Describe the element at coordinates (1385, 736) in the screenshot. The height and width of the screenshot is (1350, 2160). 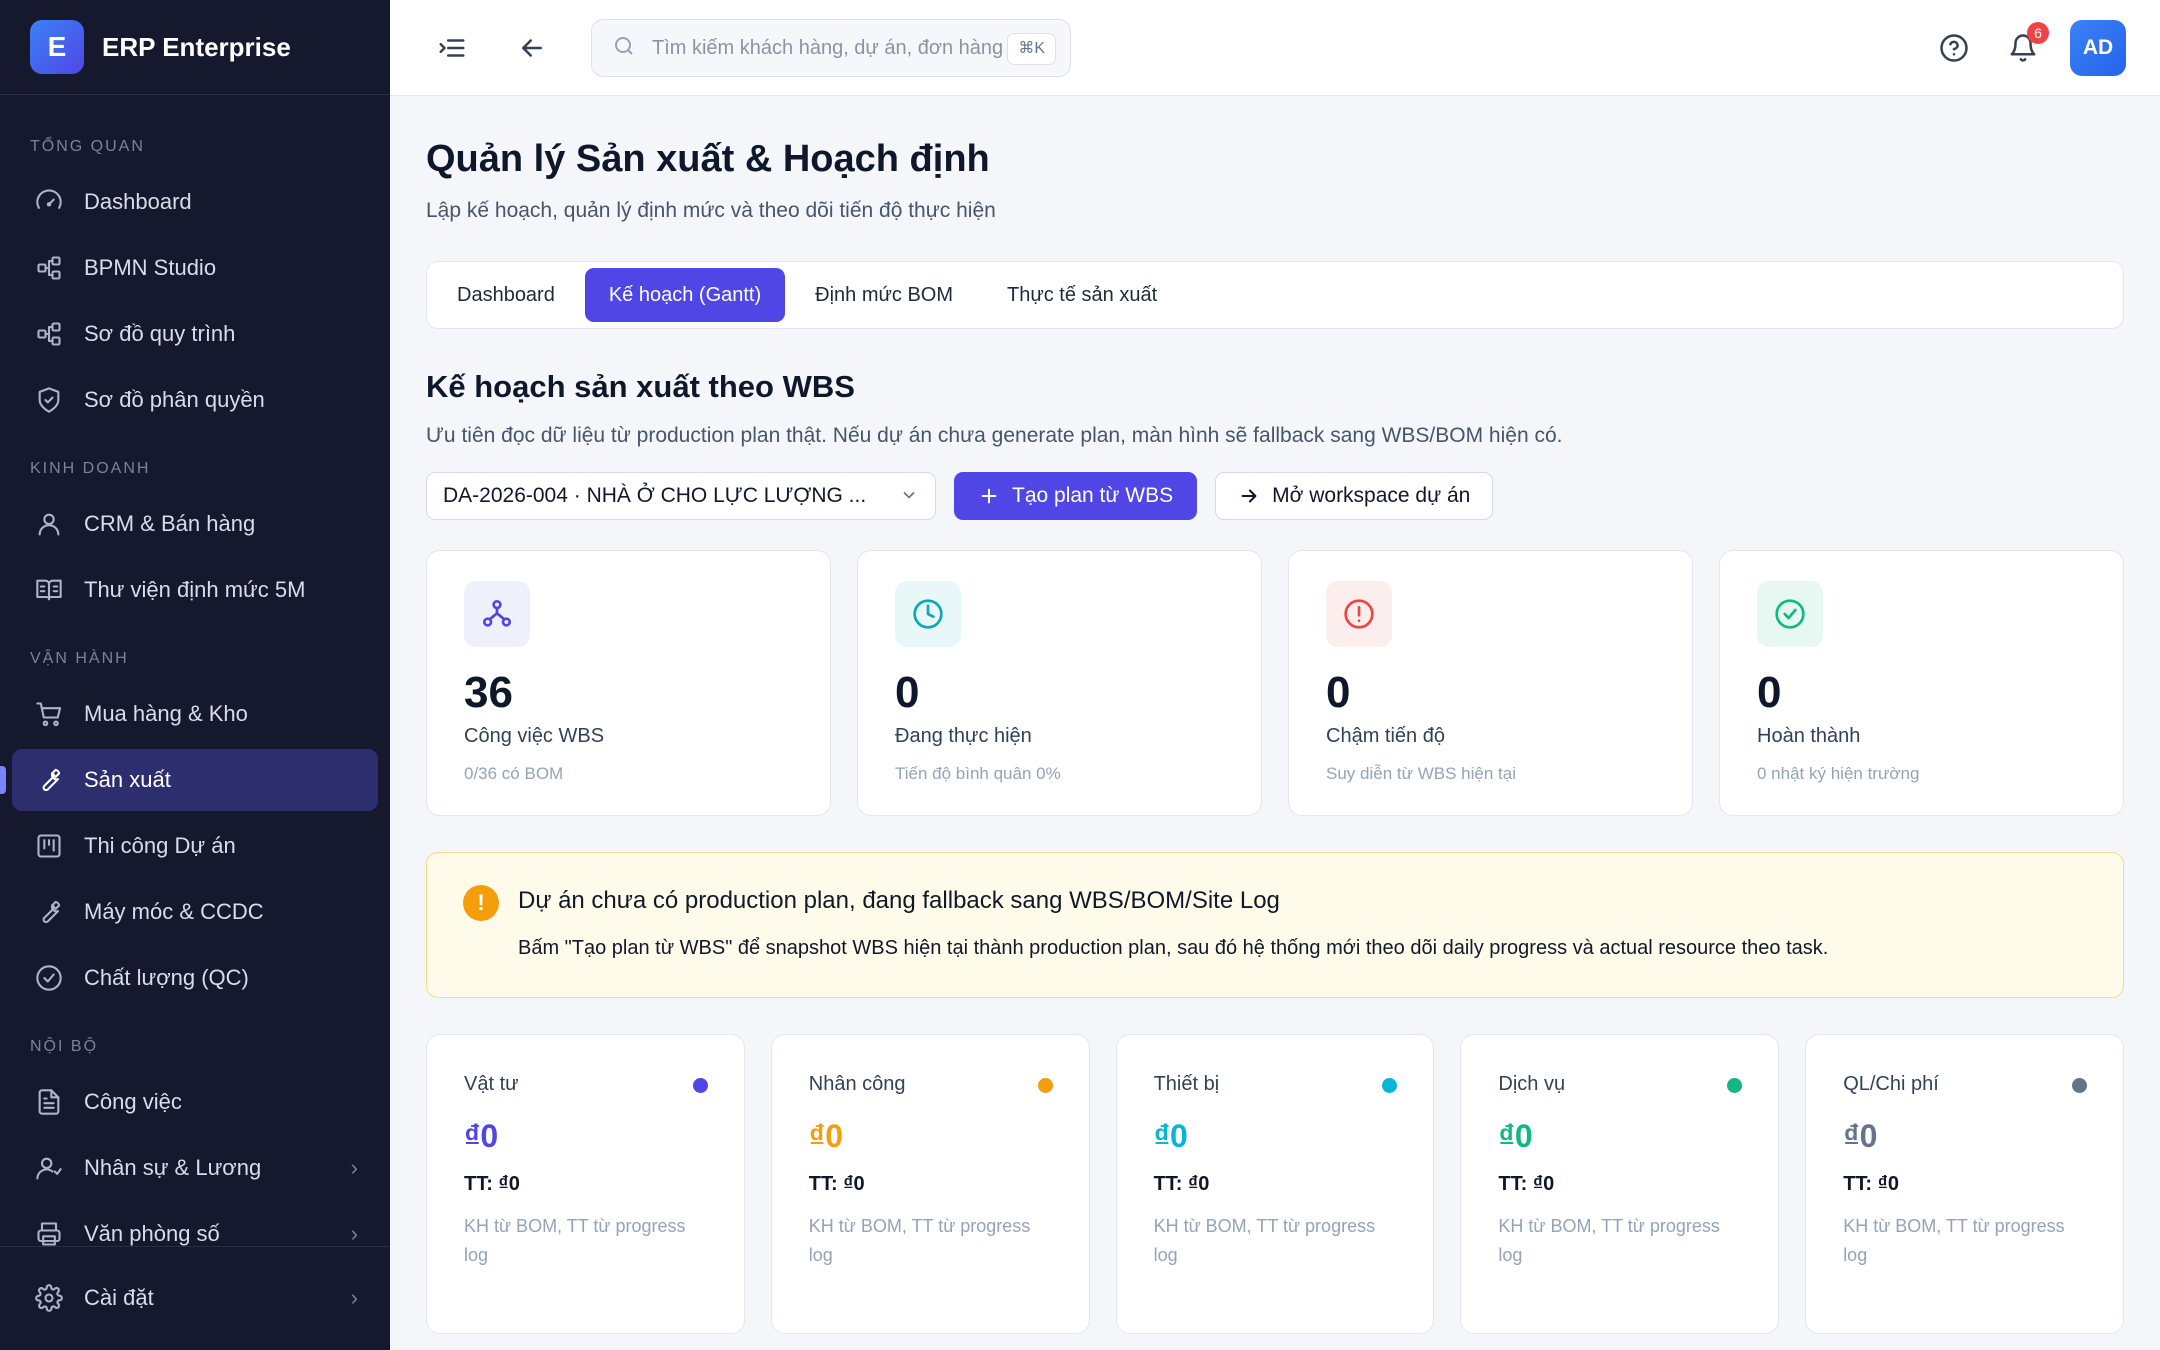
I see `stat-label: Chậm tiến độ` at that location.